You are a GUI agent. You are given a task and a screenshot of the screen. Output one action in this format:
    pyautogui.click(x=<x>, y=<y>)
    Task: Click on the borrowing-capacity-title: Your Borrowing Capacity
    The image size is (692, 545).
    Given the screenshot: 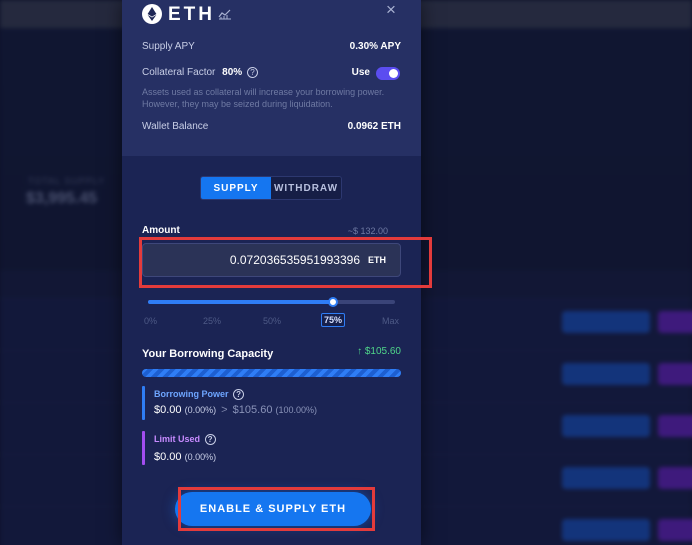 What is the action you would take?
    pyautogui.click(x=208, y=354)
    